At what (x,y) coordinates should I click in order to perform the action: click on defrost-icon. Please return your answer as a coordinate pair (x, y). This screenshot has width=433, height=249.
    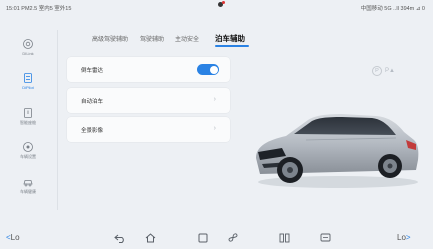
    Looking at the image, I should click on (325, 238).